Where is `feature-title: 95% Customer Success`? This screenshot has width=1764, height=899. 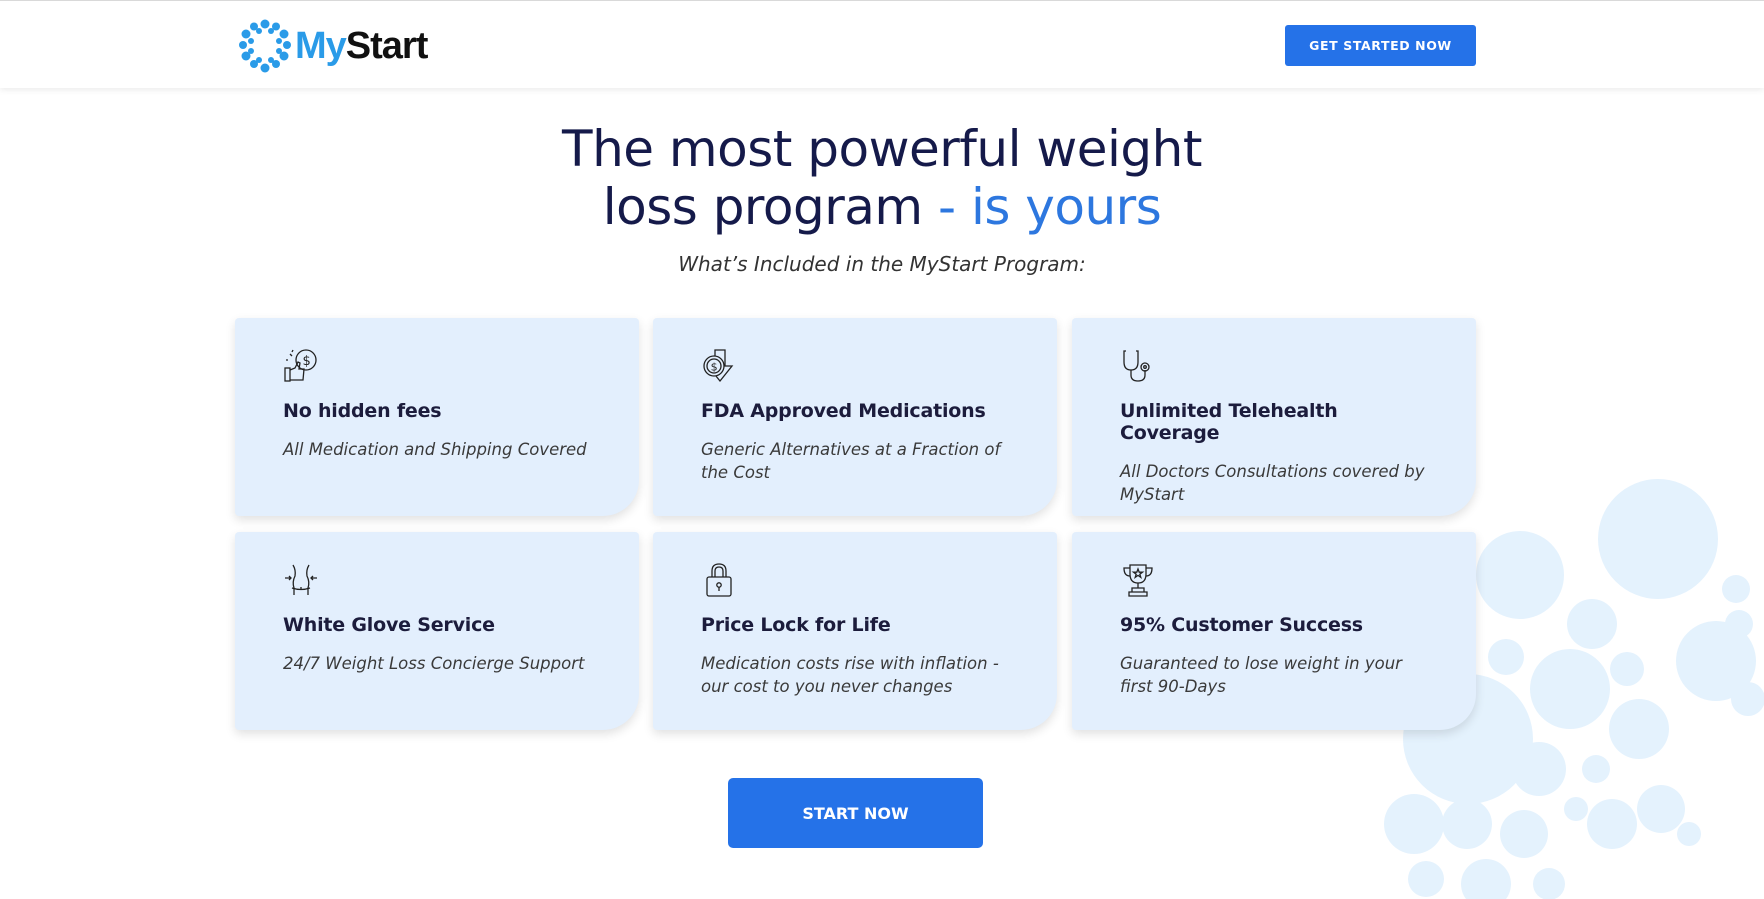 feature-title: 95% Customer Success is located at coordinates (1241, 625).